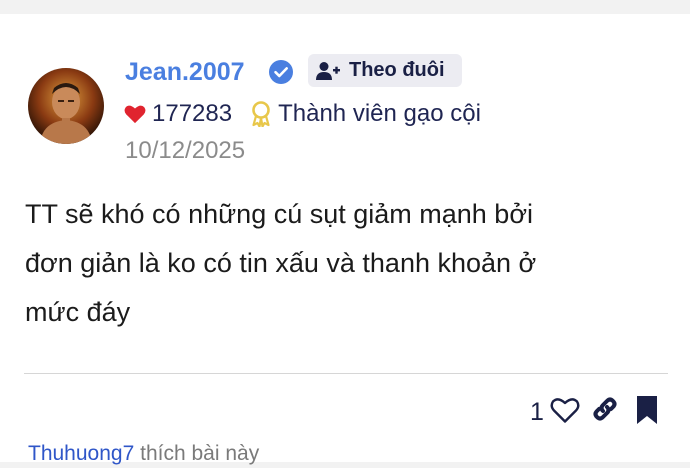  Describe the element at coordinates (379, 113) in the screenshot. I see `author-rank: Thành viên gạo cội` at that location.